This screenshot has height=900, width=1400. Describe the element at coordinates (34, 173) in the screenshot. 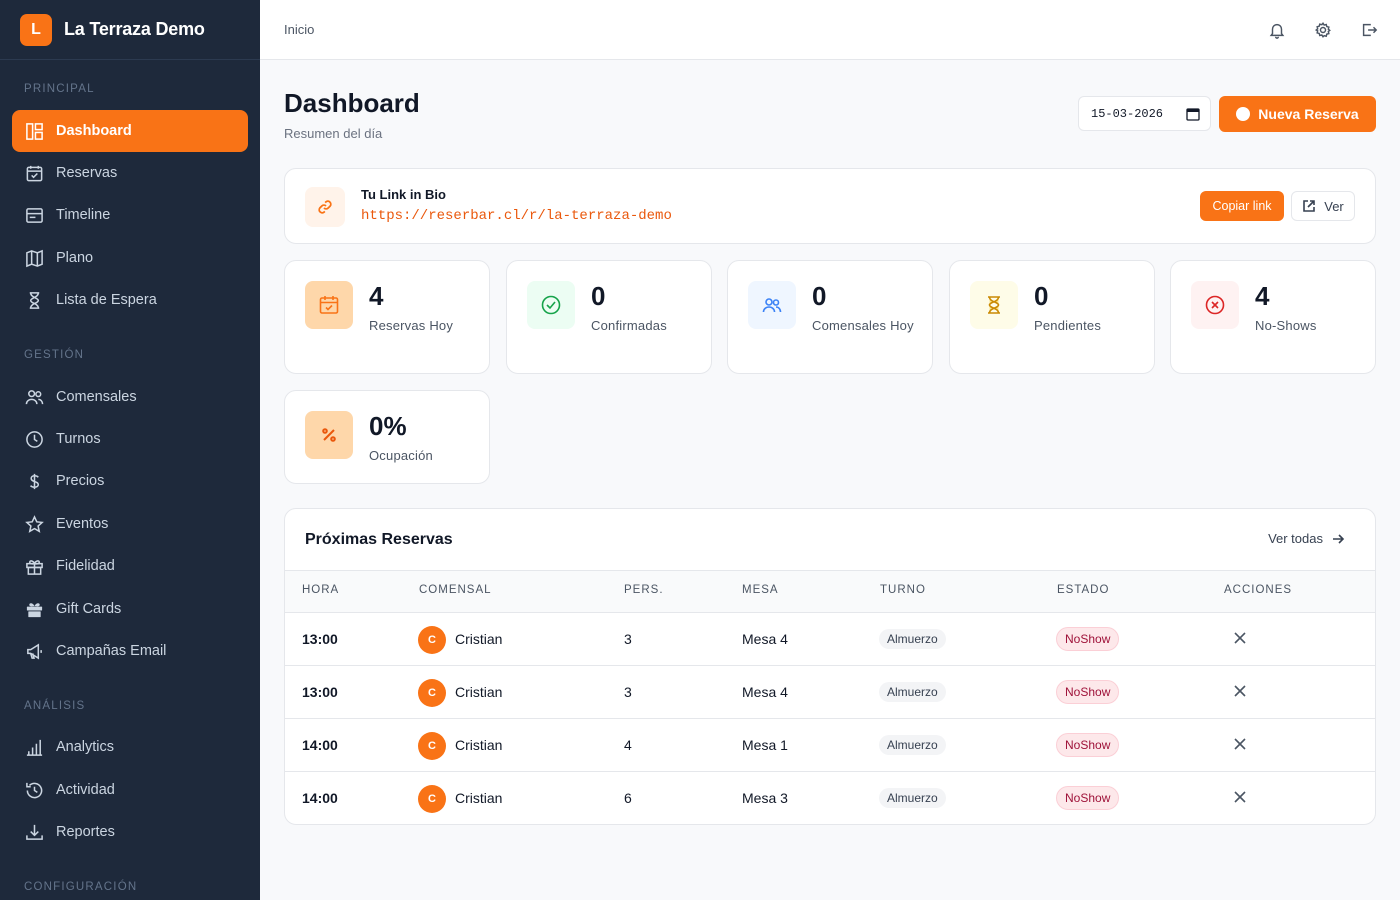

I see `calendar-check-icon` at that location.